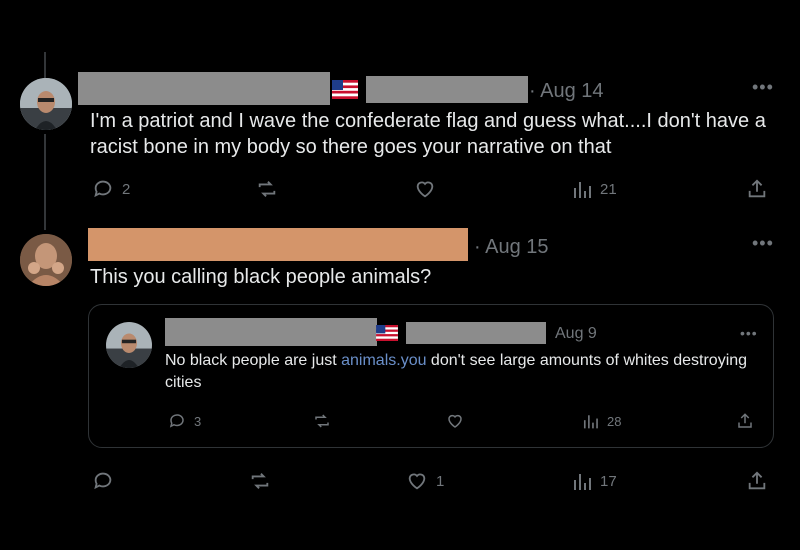 Image resolution: width=800 pixels, height=550 pixels. I want to click on quoted-share-button, so click(745, 421).